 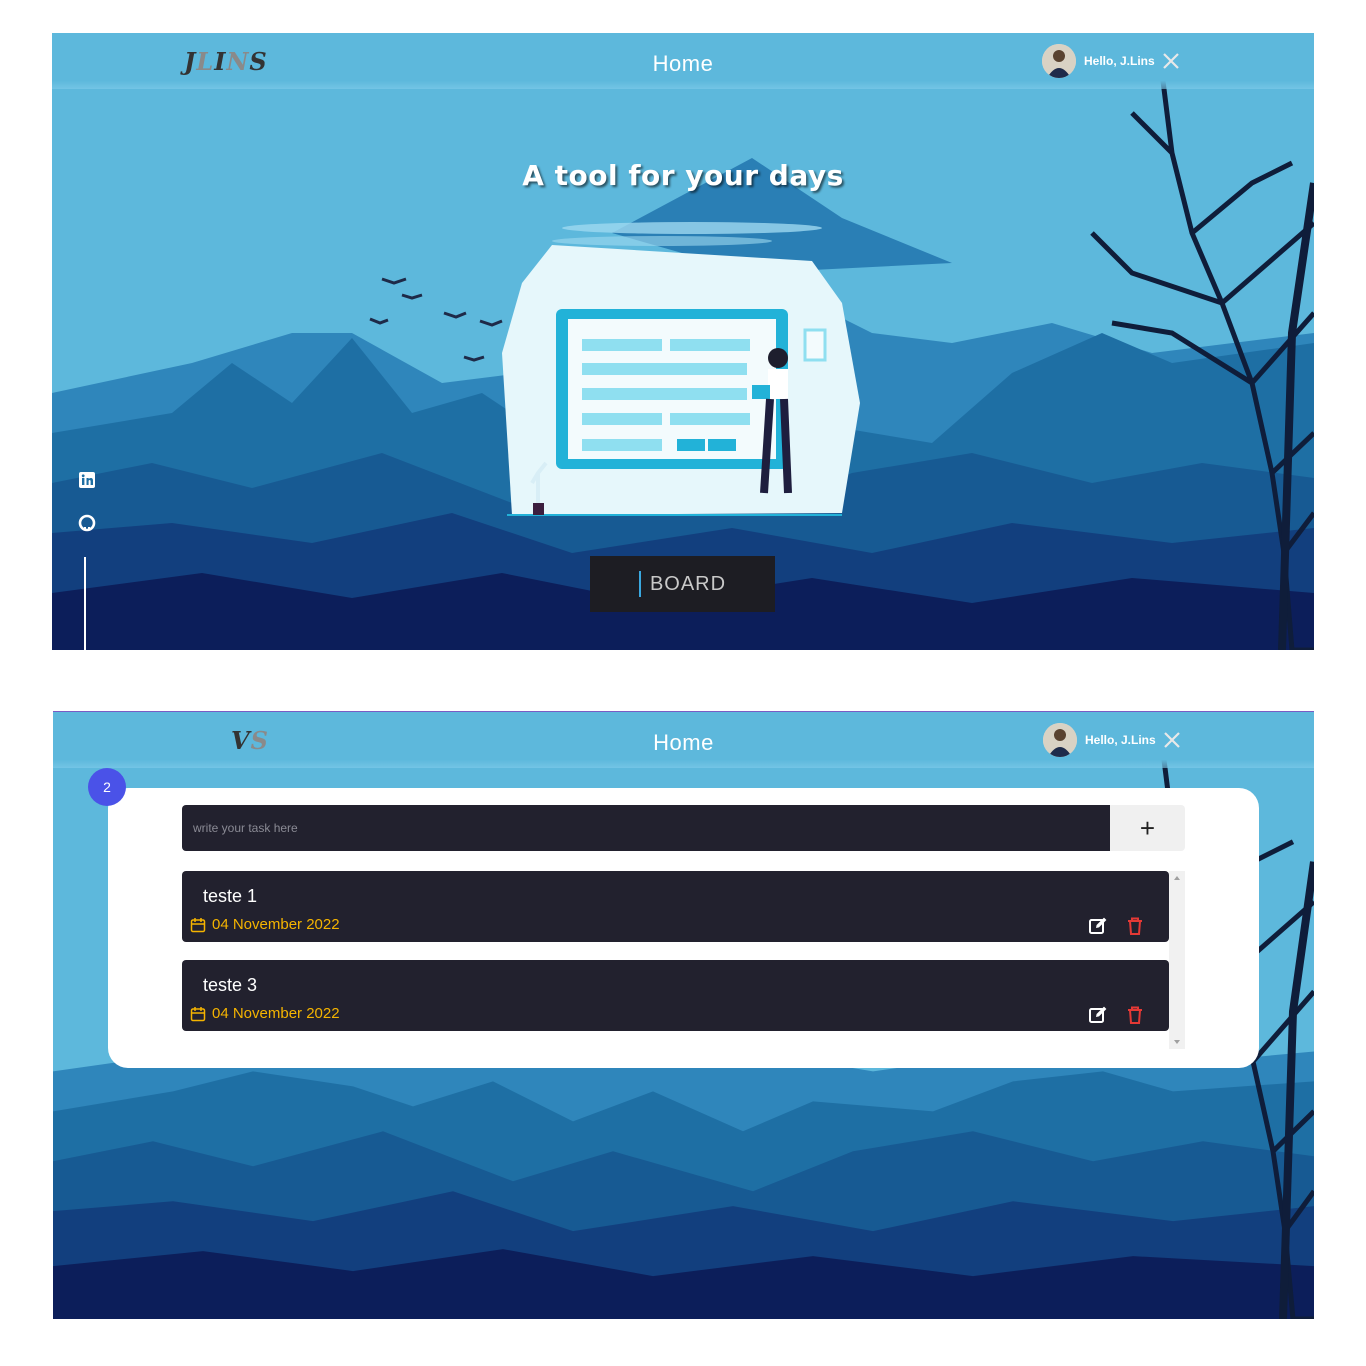 What do you see at coordinates (107, 787) in the screenshot?
I see `task-count-badge: 2` at bounding box center [107, 787].